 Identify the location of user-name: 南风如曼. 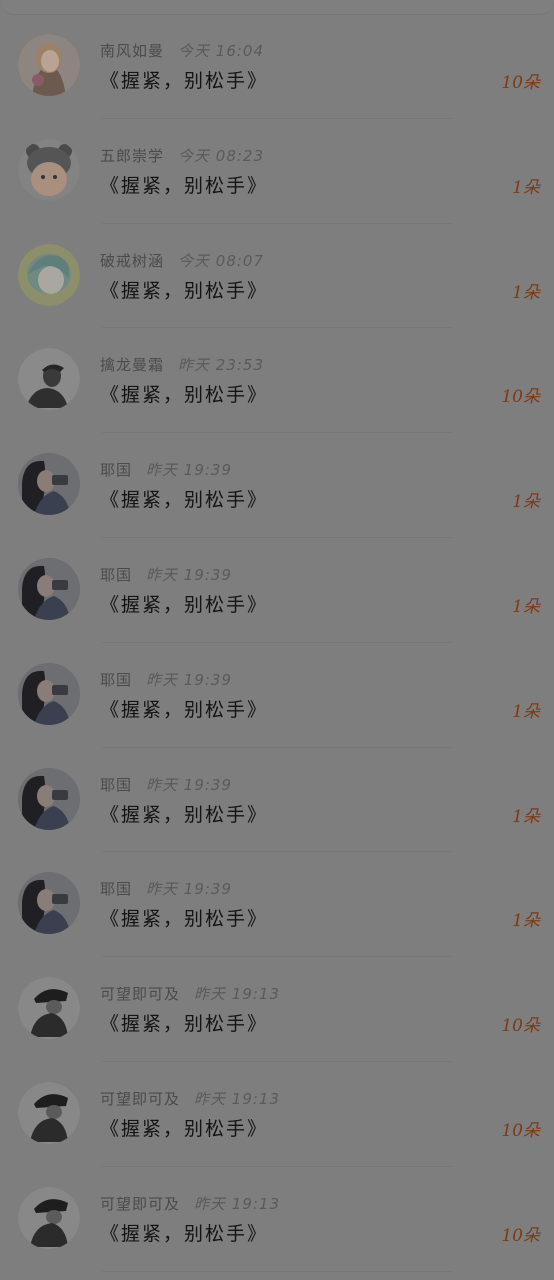
(132, 51).